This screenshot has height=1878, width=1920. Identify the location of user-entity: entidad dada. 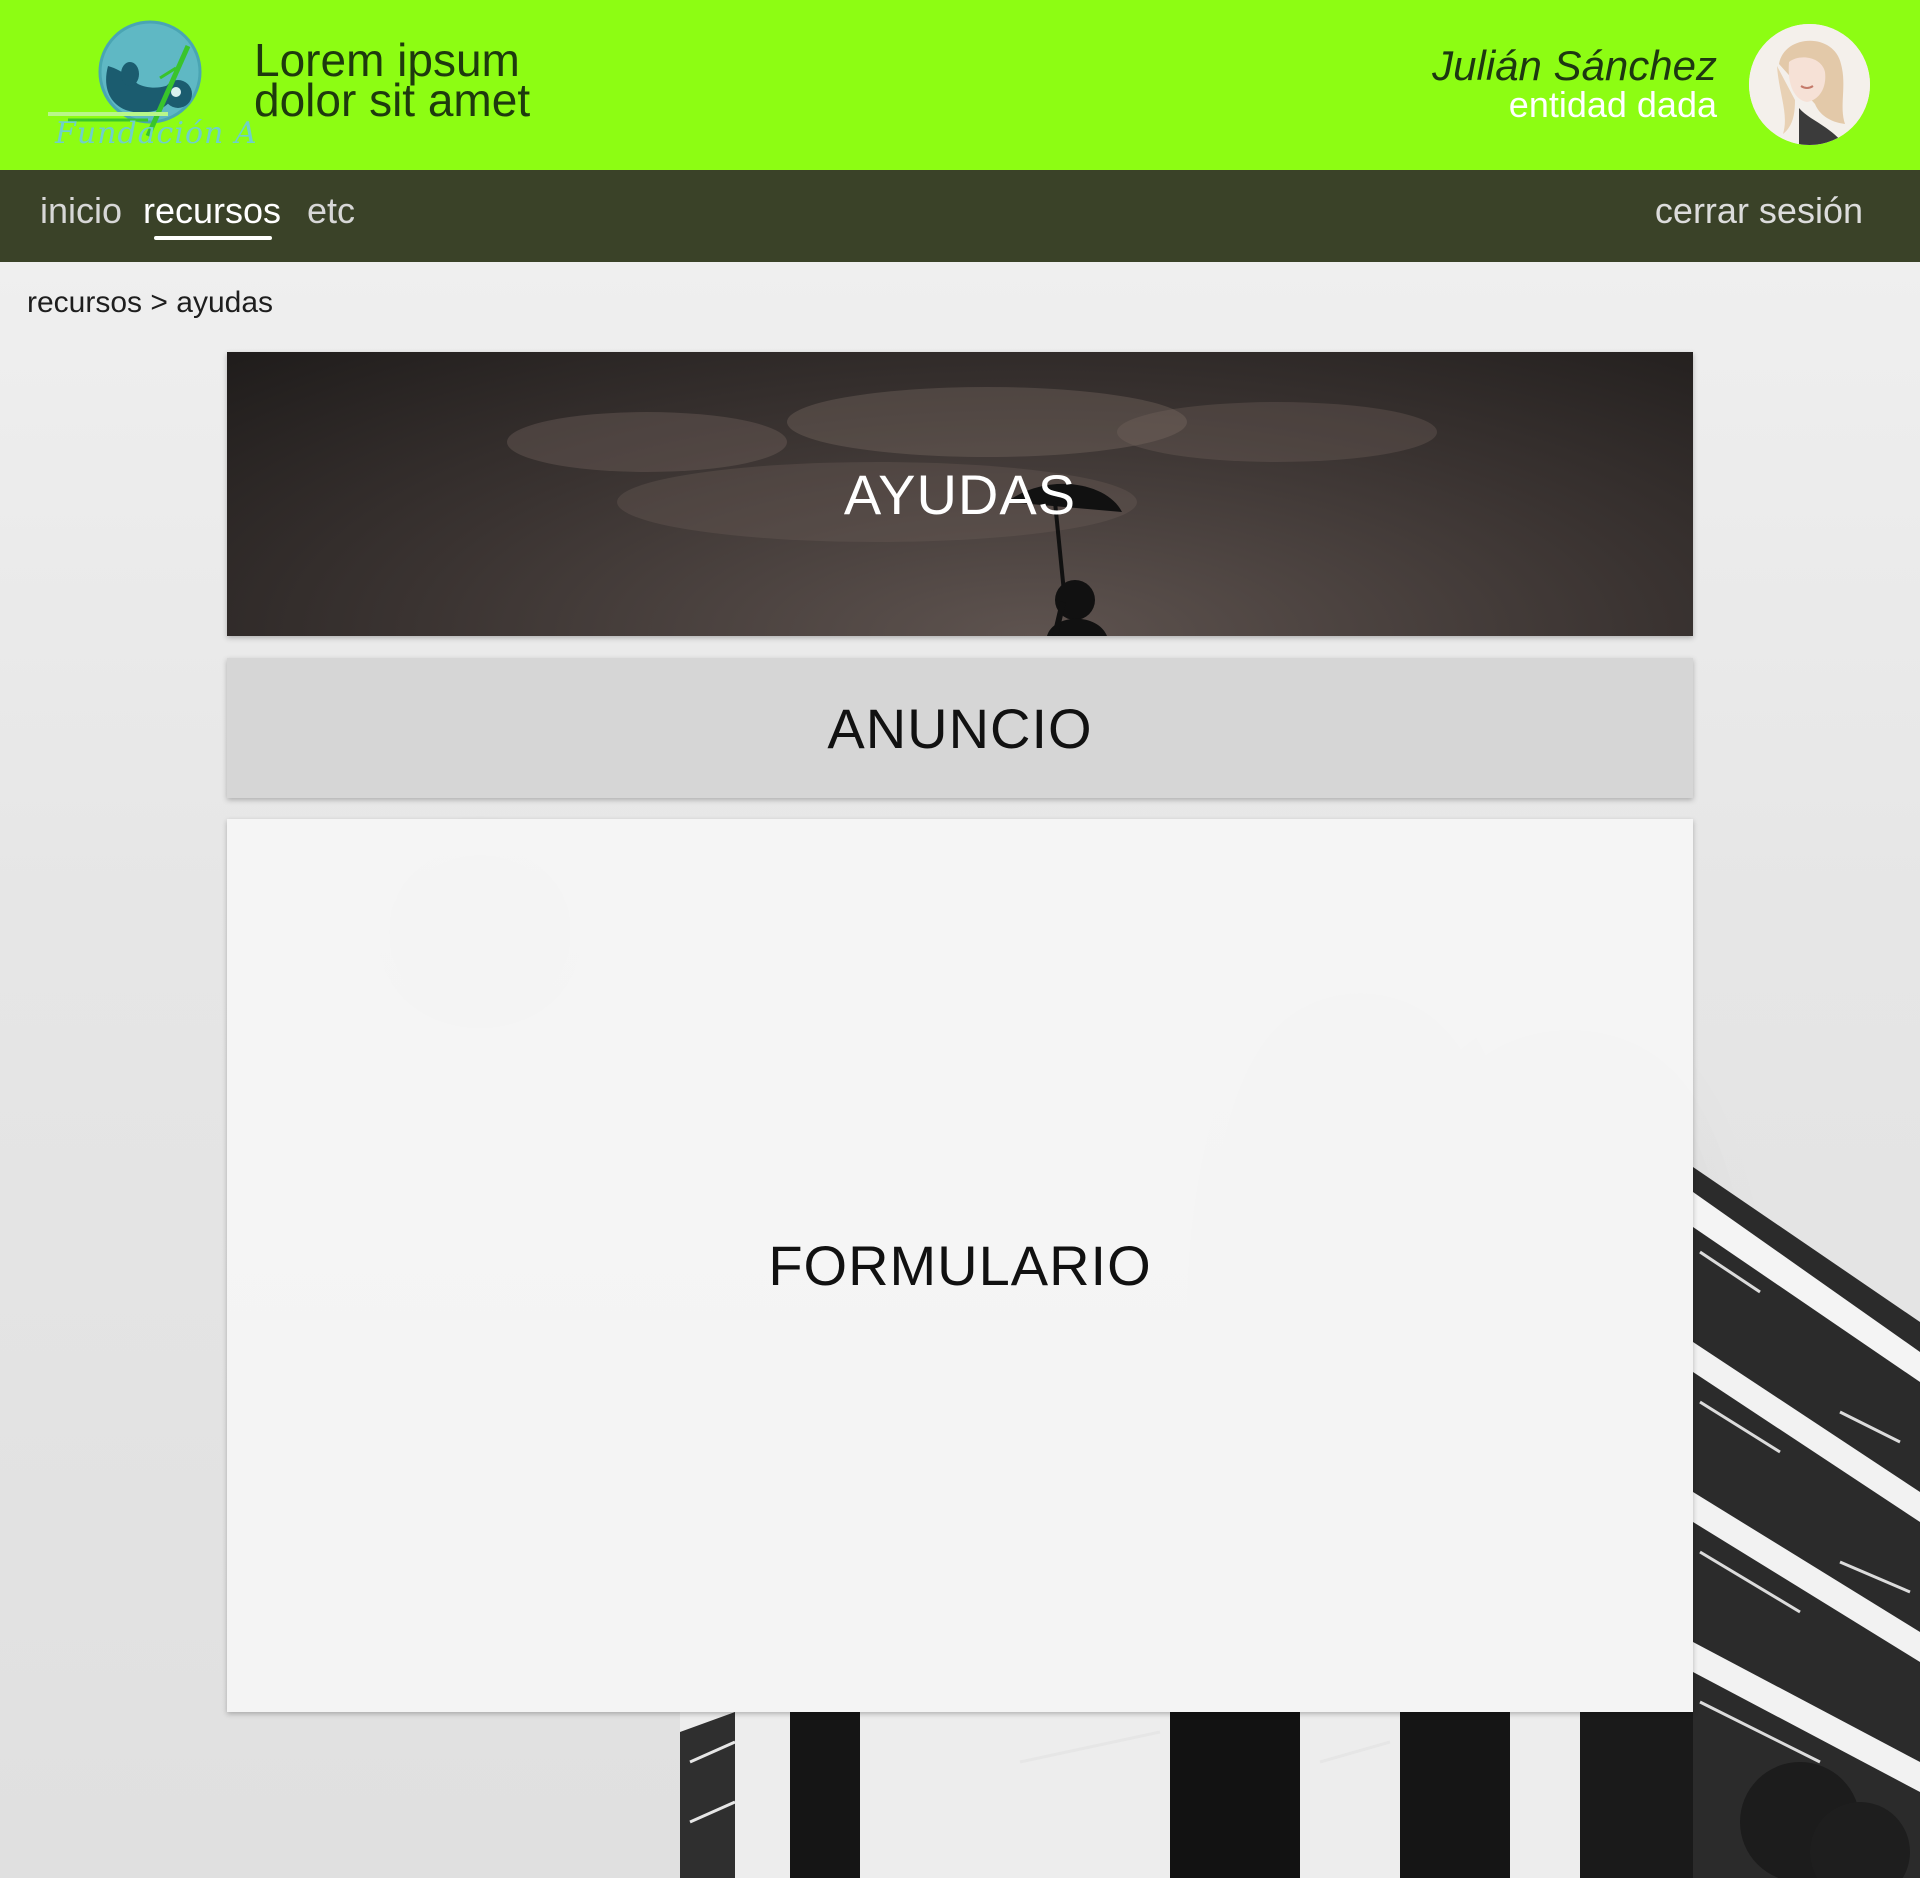
(1612, 104).